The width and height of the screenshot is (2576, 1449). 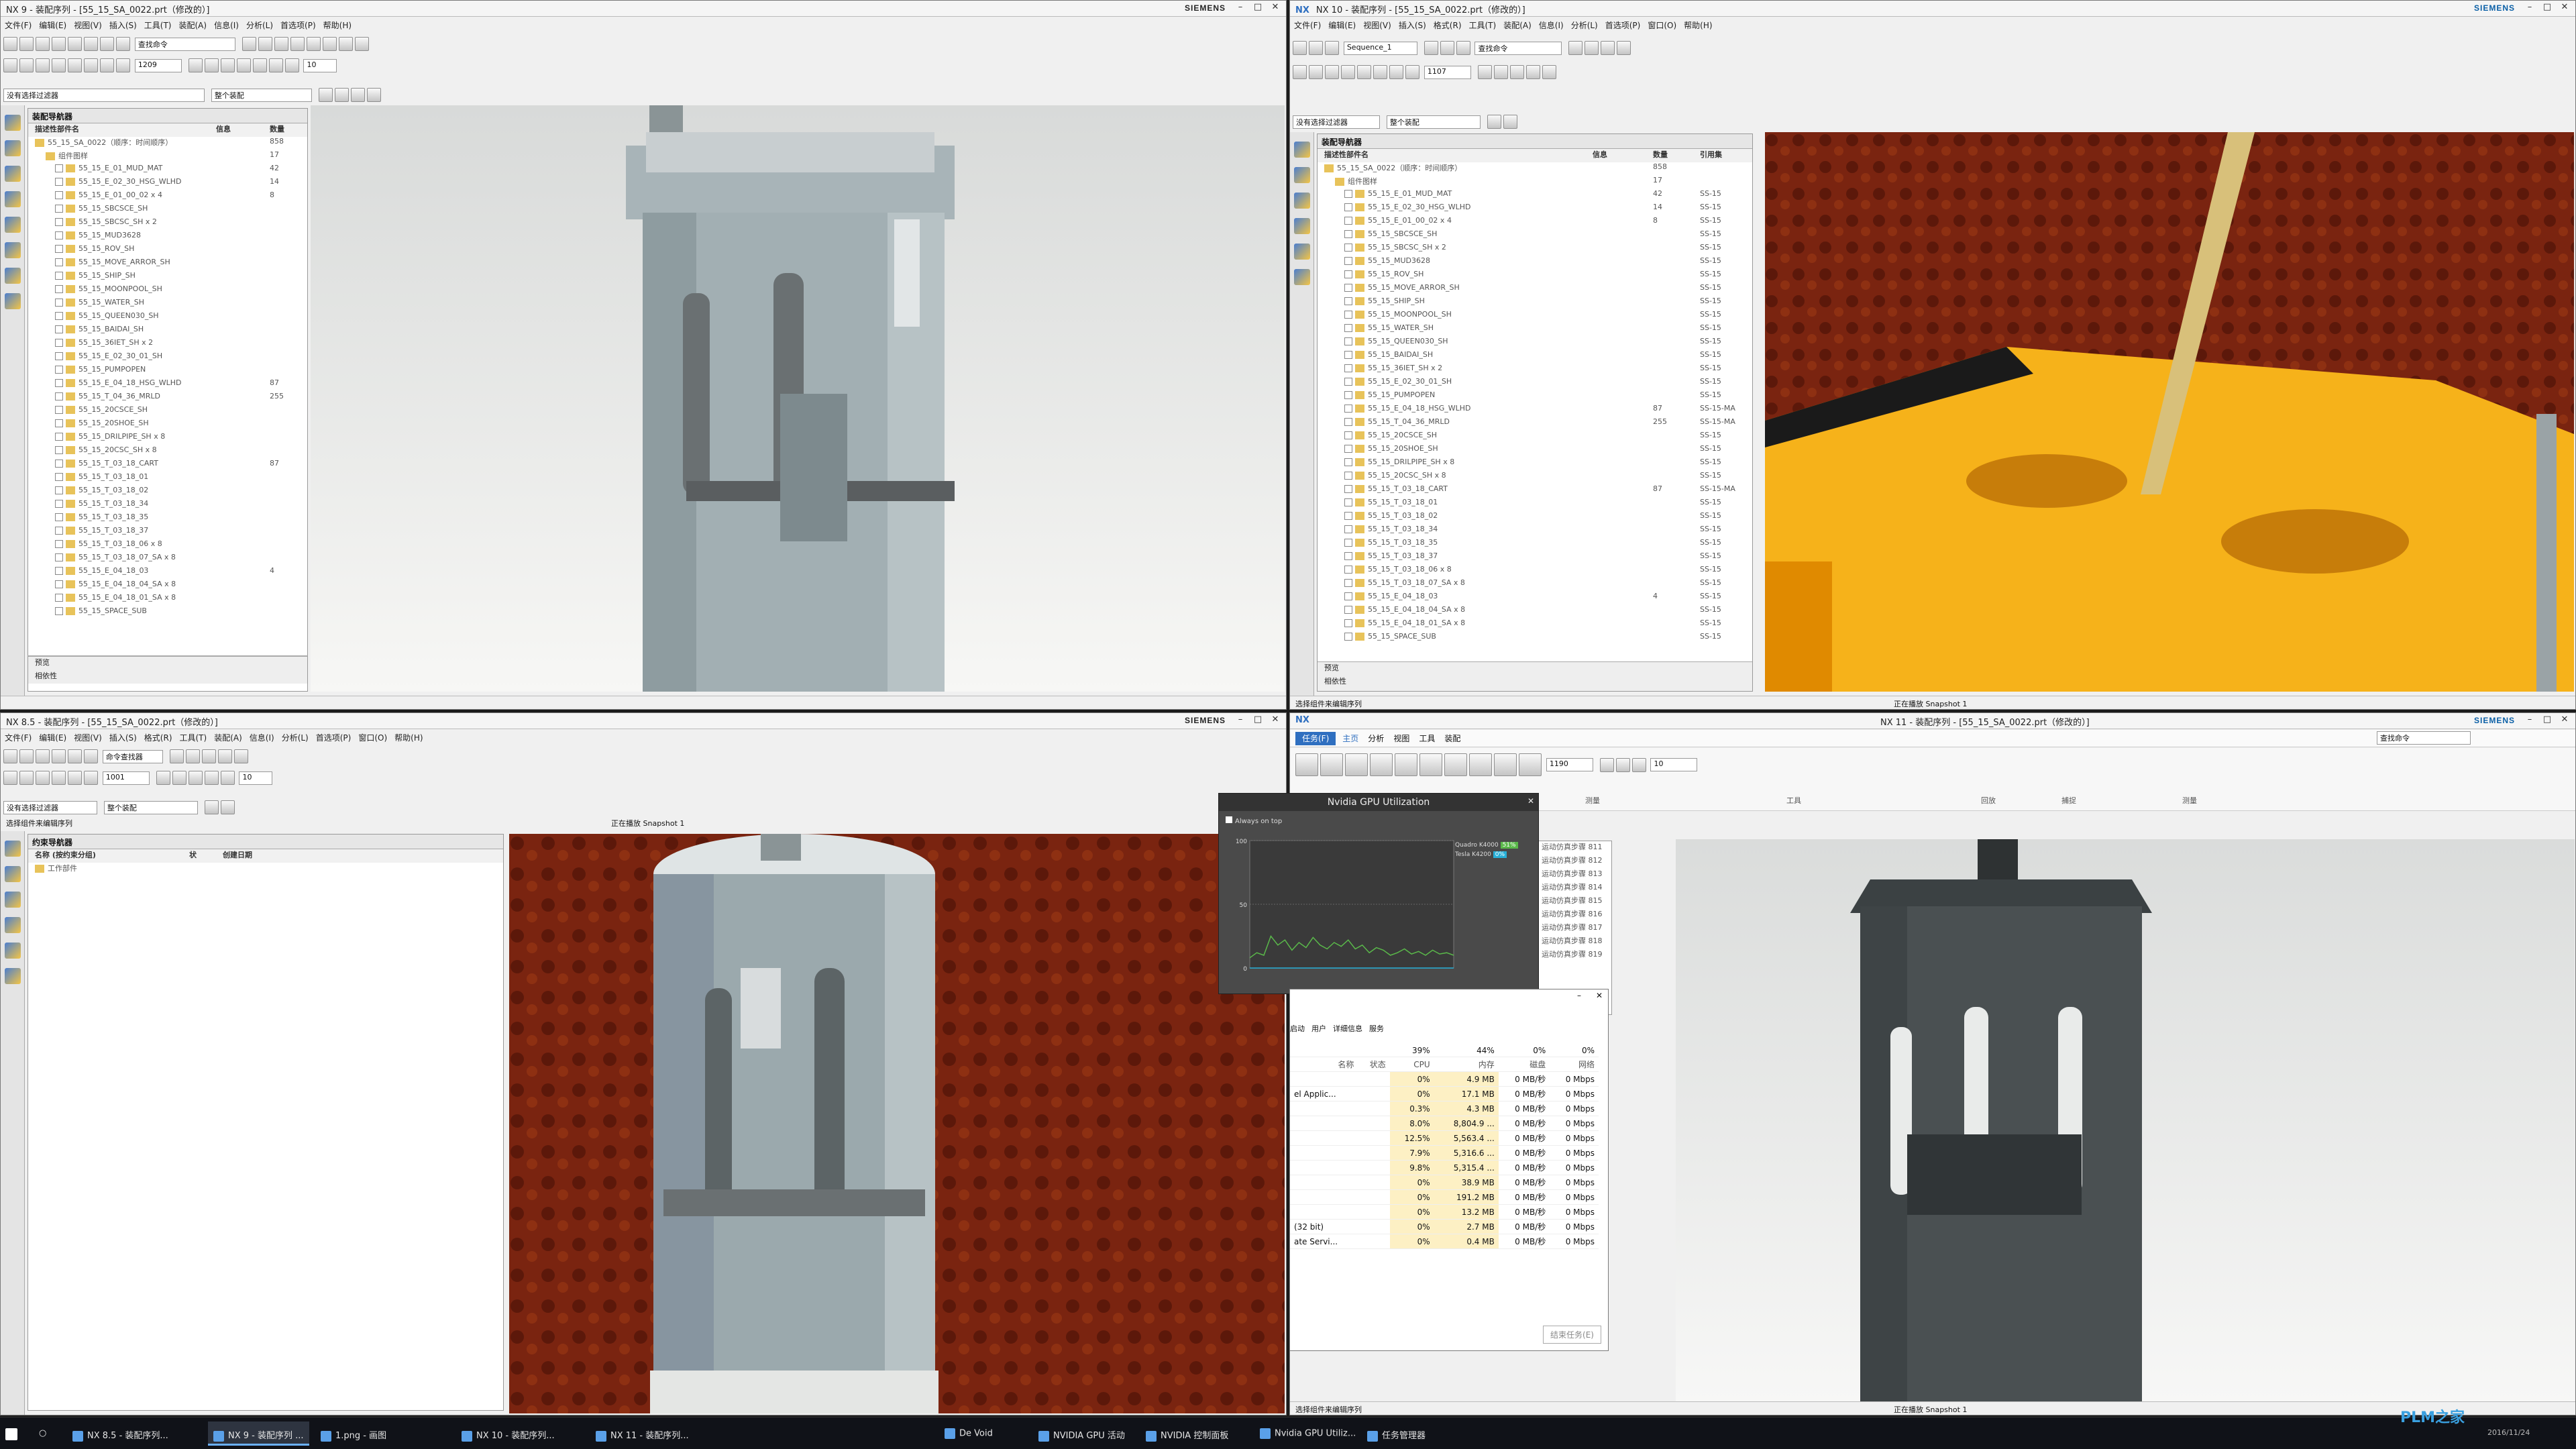 What do you see at coordinates (158, 65) in the screenshot?
I see `frame-field: 1209` at bounding box center [158, 65].